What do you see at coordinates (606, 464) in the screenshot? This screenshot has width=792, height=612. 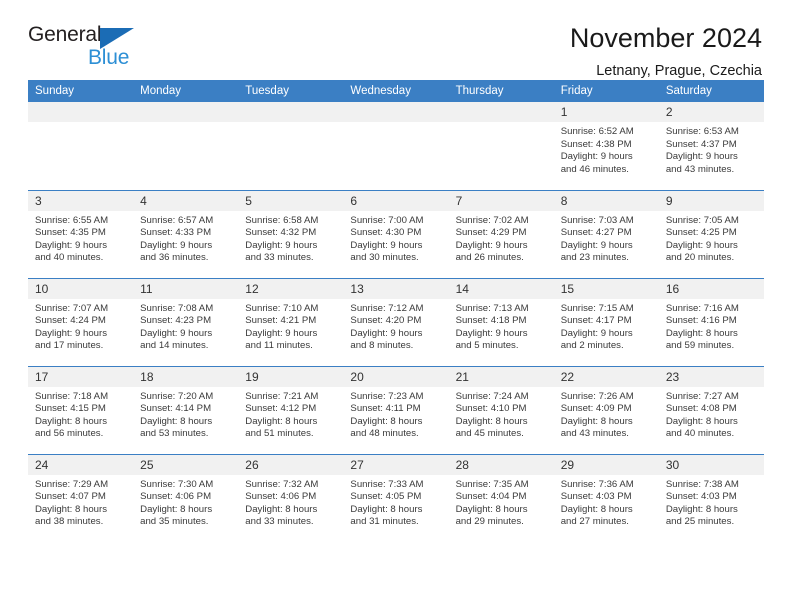 I see `day-number: 29` at bounding box center [606, 464].